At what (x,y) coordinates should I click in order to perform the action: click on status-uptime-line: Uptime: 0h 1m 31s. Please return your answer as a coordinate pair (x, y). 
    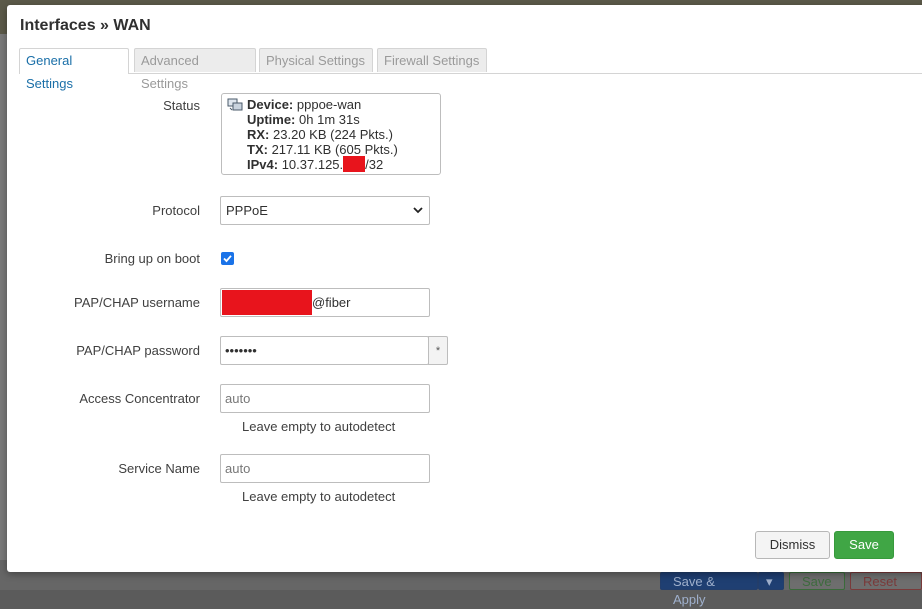
    Looking at the image, I should click on (322, 119).